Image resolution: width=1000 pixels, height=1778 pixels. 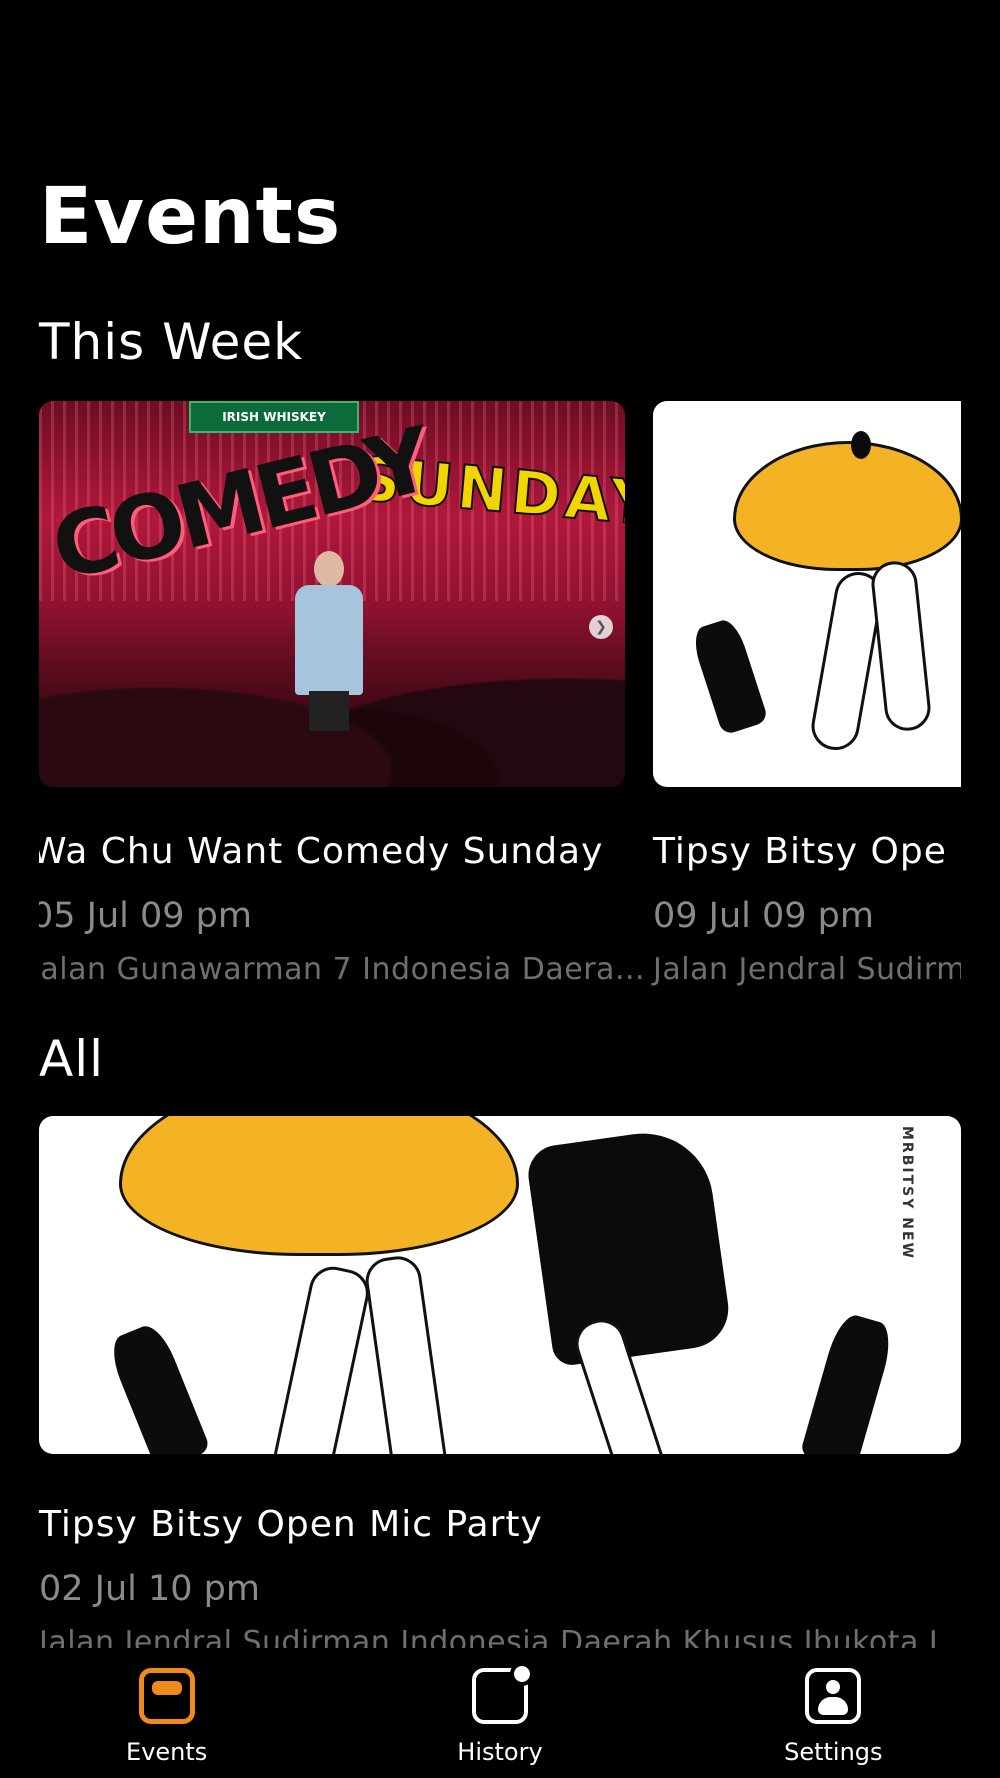 I want to click on nav-item-settings: Settings, so click(x=833, y=1713).